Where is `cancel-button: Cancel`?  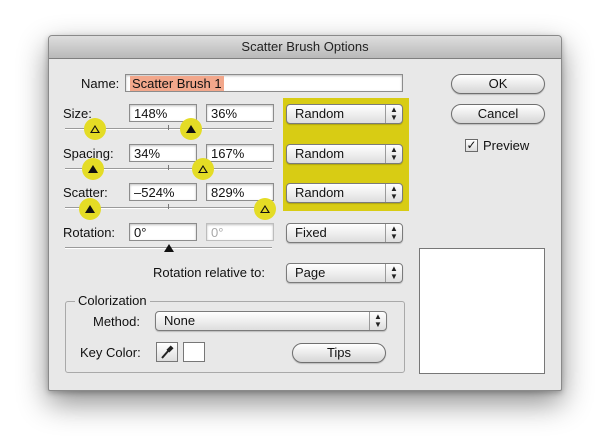 cancel-button: Cancel is located at coordinates (498, 114).